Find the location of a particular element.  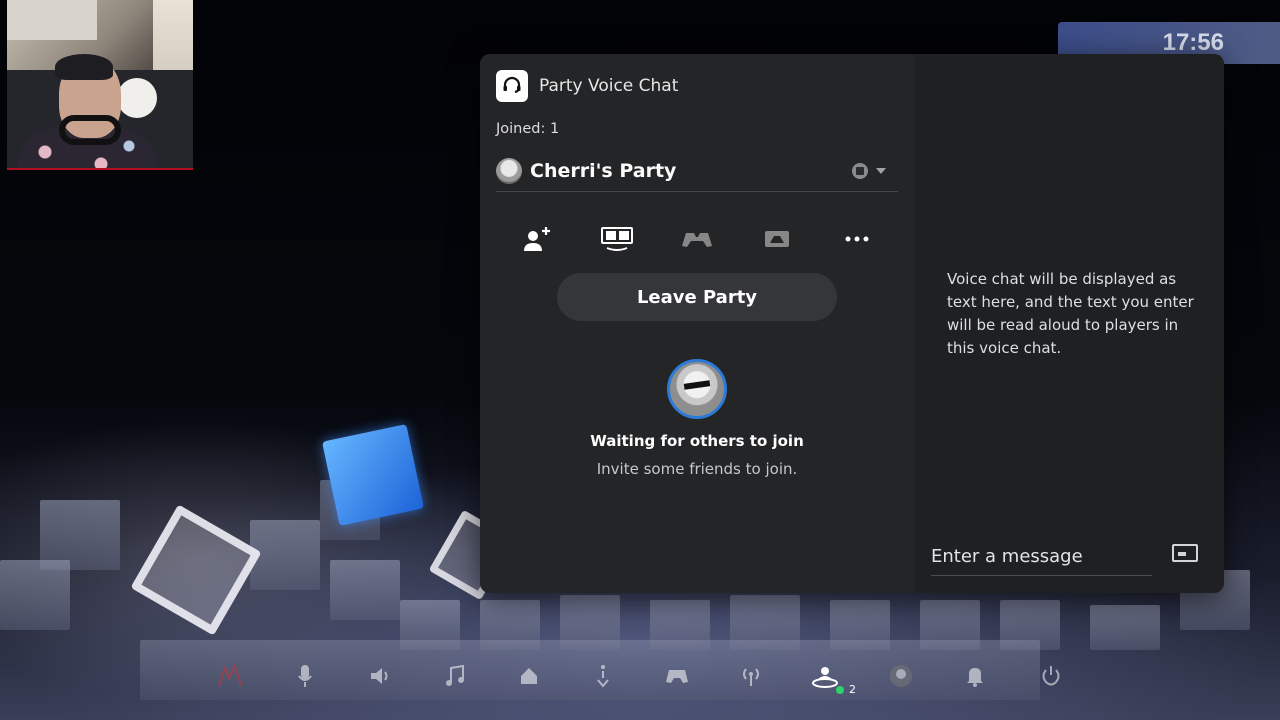

party-status-icon is located at coordinates (860, 170).